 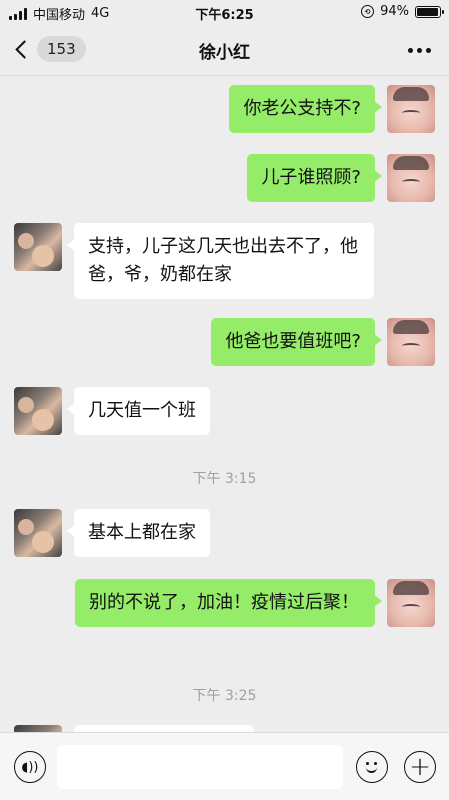 I want to click on message-row: 别的不说了，加油！疫情过后聚！, so click(x=255, y=603).